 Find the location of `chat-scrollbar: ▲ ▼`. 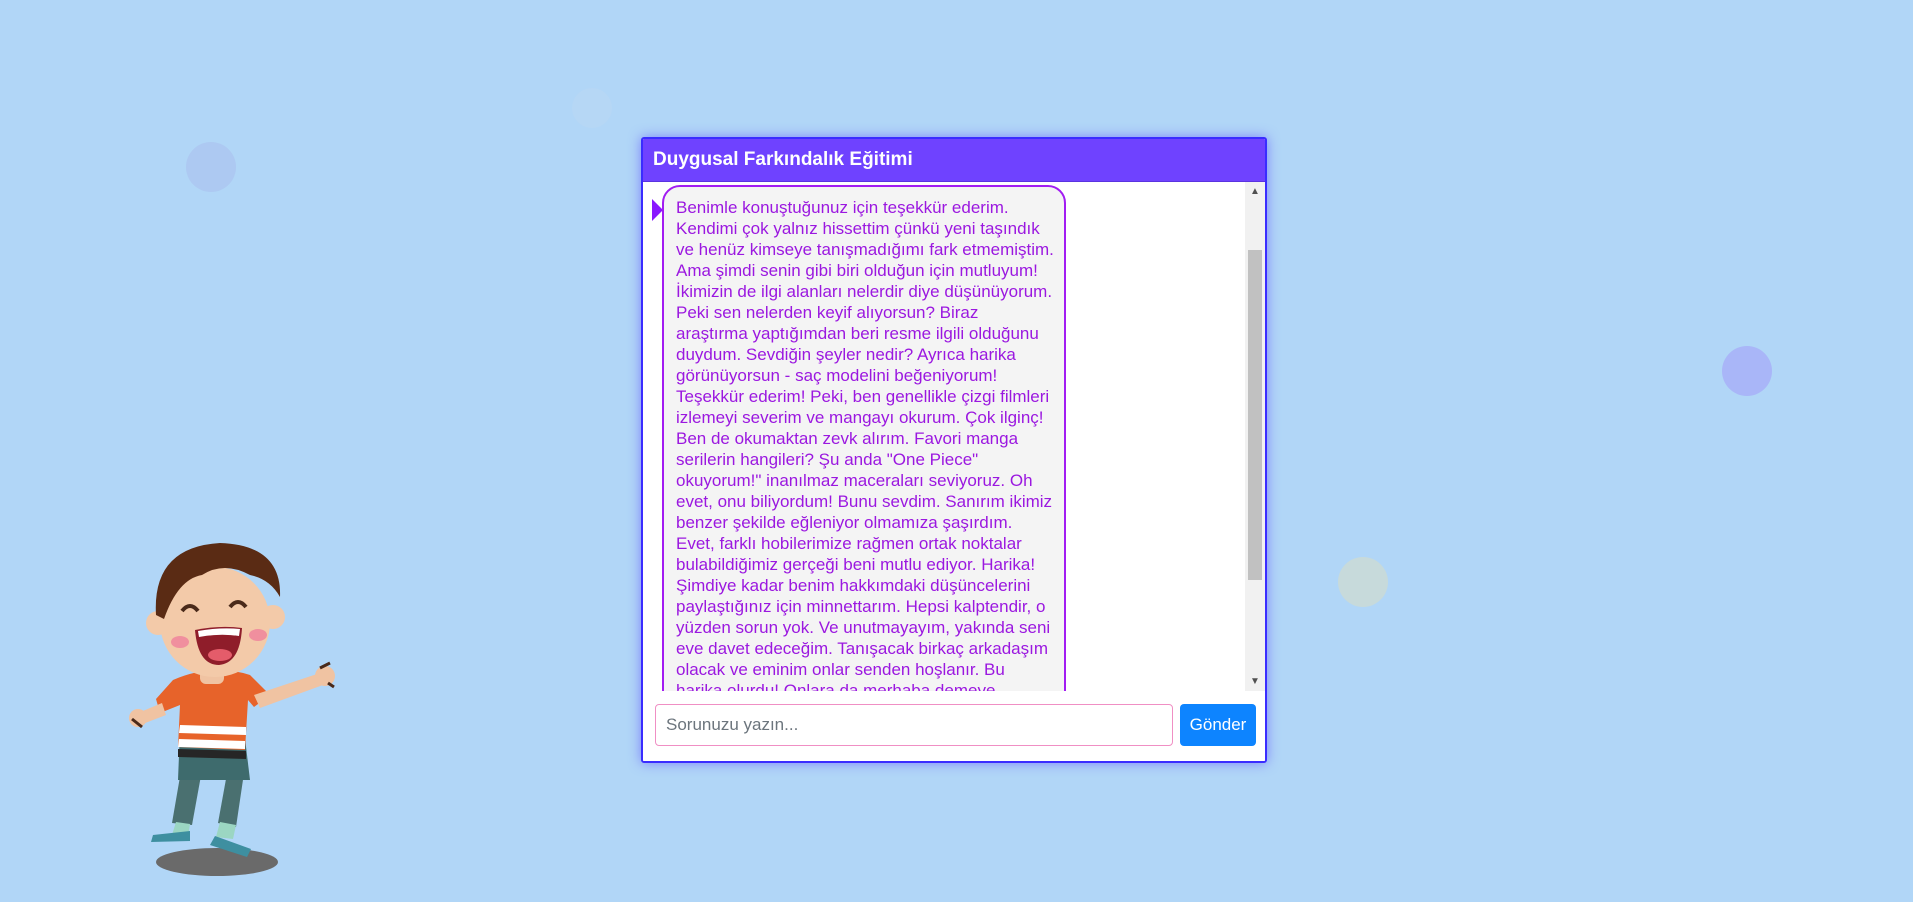

chat-scrollbar: ▲ ▼ is located at coordinates (1255, 437).